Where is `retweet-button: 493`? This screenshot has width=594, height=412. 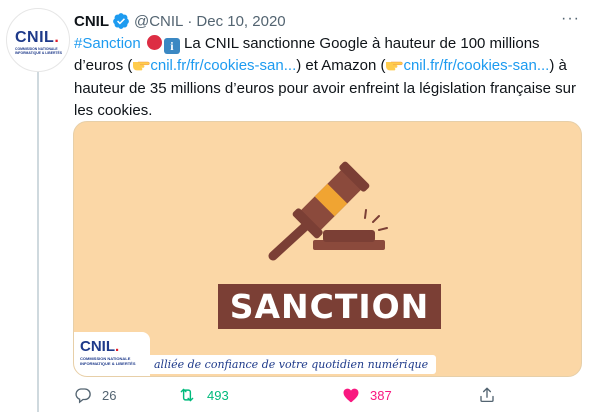
retweet-button: 493 is located at coordinates (203, 395).